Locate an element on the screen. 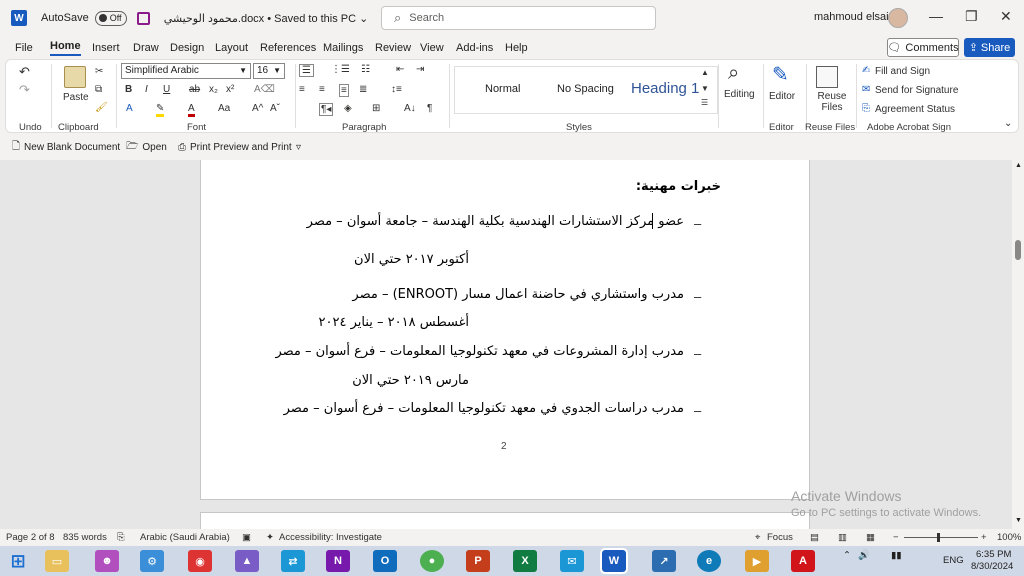 The image size is (1024, 576). numbering-icon: ⋮☰ is located at coordinates (340, 69).